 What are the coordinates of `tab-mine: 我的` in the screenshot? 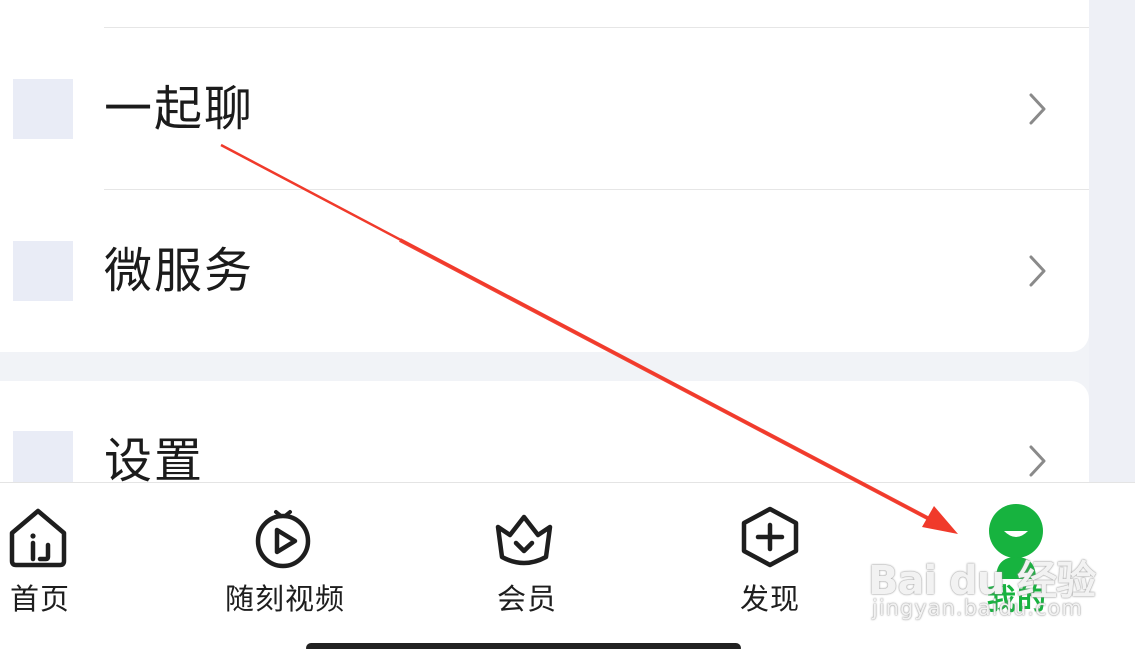 It's located at (1047, 566).